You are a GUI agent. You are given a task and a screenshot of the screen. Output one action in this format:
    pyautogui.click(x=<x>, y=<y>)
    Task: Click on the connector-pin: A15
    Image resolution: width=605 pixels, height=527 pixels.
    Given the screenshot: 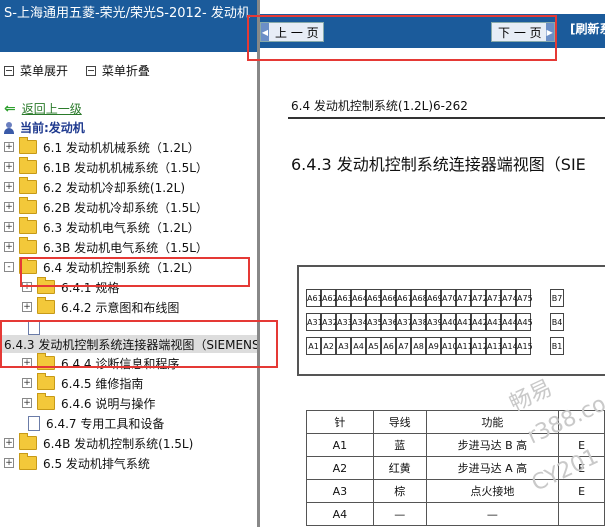 What is the action you would take?
    pyautogui.click(x=524, y=346)
    